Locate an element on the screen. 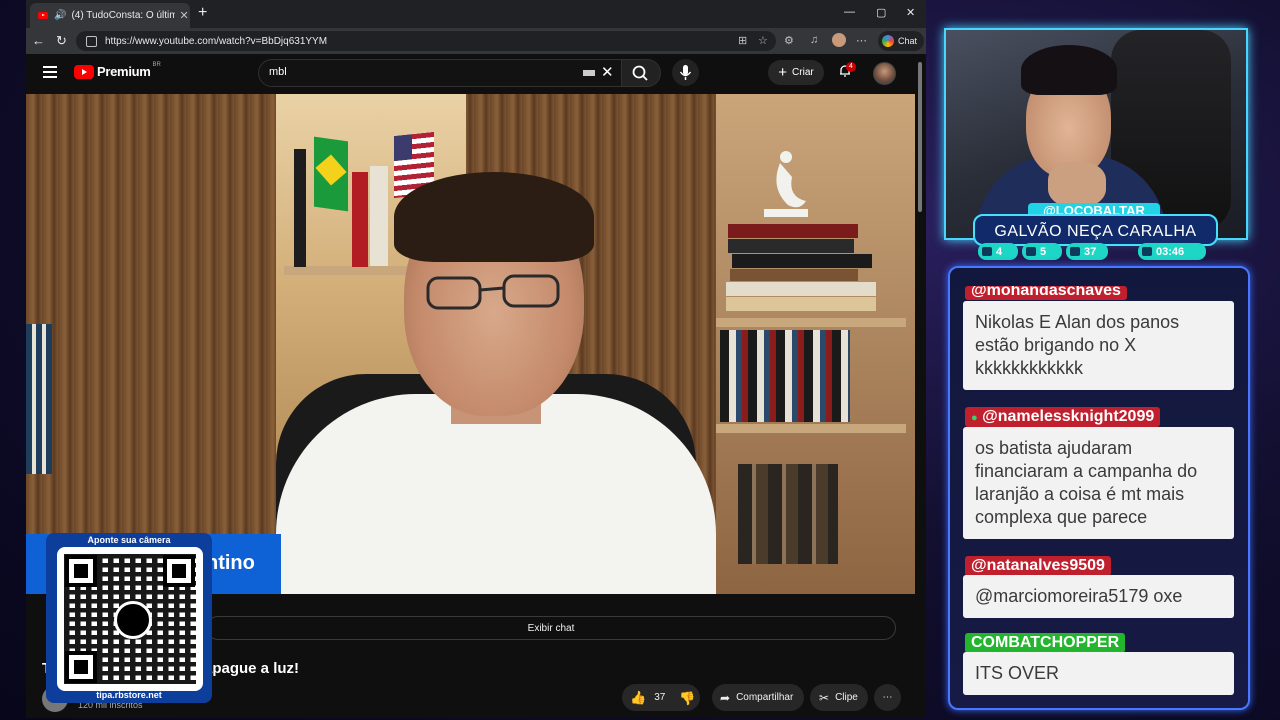 Image resolution: width=1280 pixels, height=720 pixels. page-scrollbar is located at coordinates (920, 385).